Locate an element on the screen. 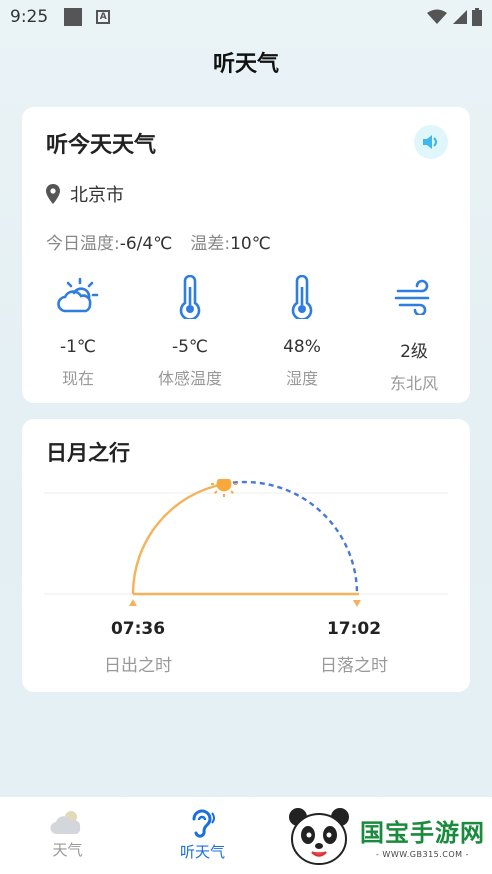  metric-label: 湿度 is located at coordinates (301, 378).